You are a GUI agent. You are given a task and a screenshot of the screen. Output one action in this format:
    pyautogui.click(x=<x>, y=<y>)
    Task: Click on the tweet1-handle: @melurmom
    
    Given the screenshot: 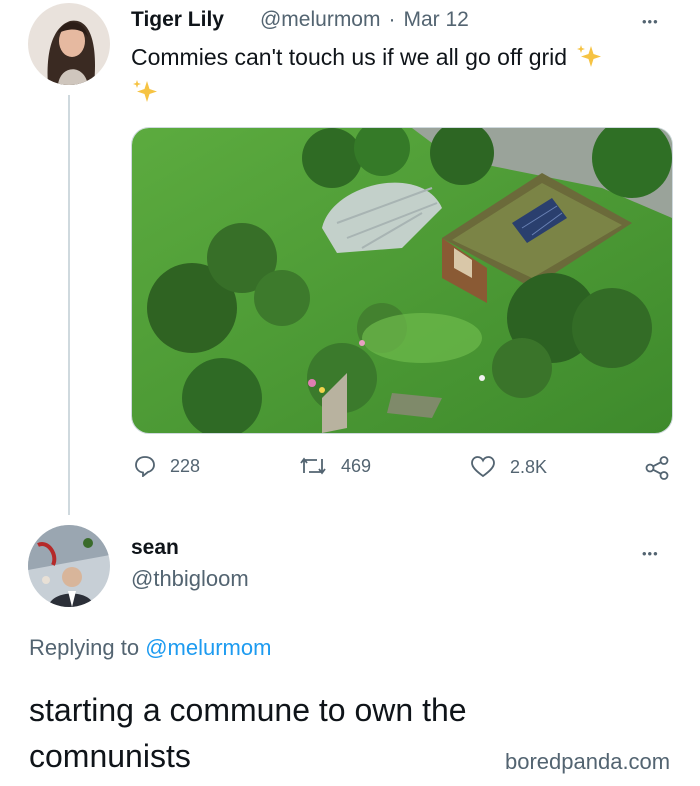 What is the action you would take?
    pyautogui.click(x=320, y=20)
    